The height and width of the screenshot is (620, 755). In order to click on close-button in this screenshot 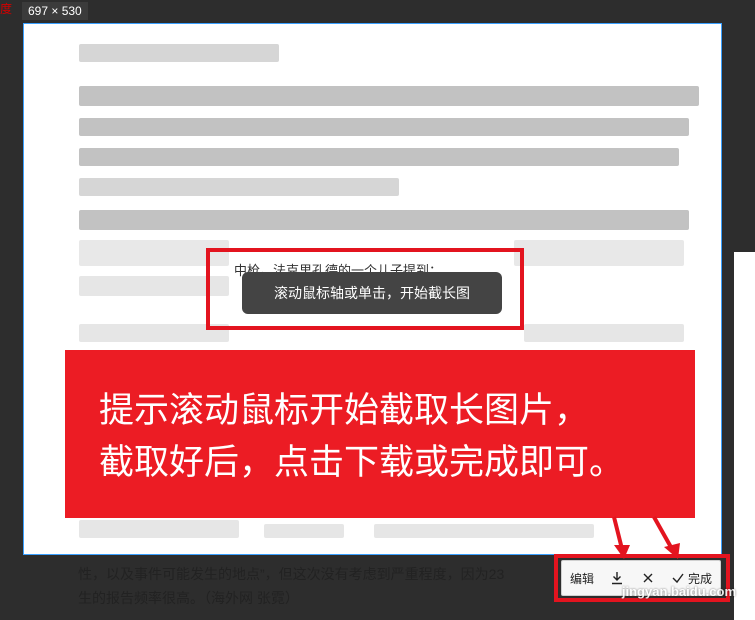, I will do `click(648, 578)`.